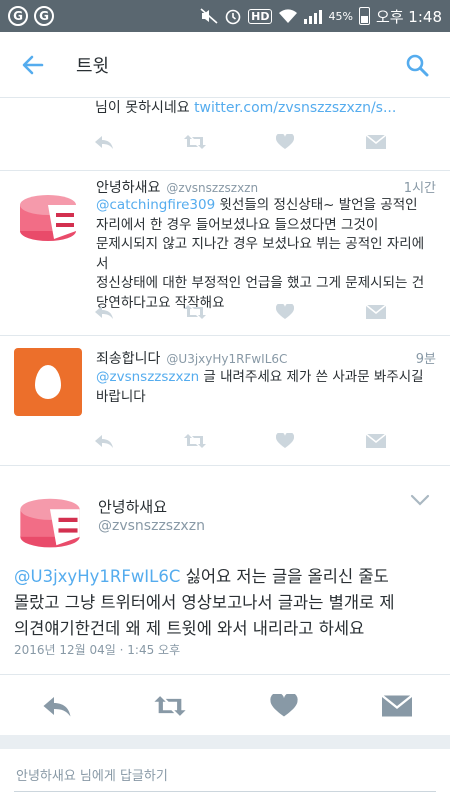 The height and width of the screenshot is (800, 450). Describe the element at coordinates (155, 205) in the screenshot. I see `mention-link: @catchingfire309` at that location.